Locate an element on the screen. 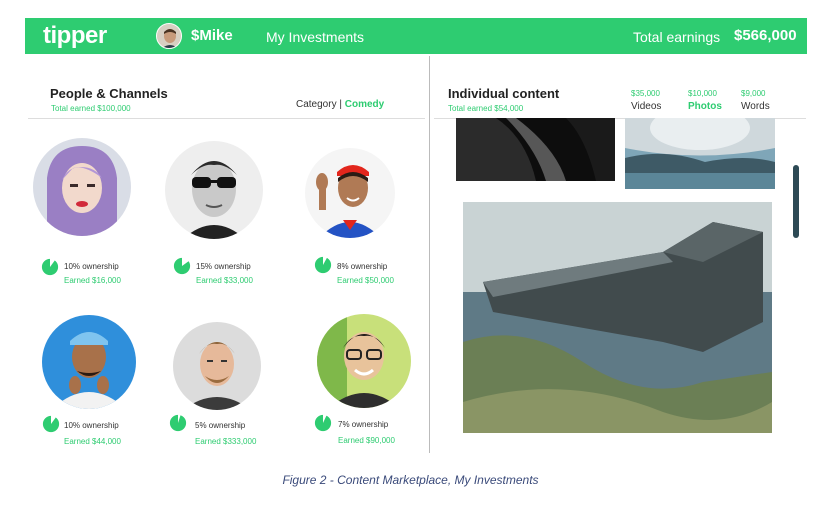 The image size is (821, 515). person-card: 10% ownership Earned $16,000 is located at coordinates (93, 218).